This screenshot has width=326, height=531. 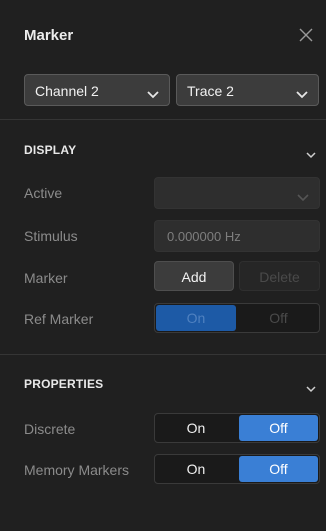 What do you see at coordinates (306, 35) in the screenshot?
I see `close-icon` at bounding box center [306, 35].